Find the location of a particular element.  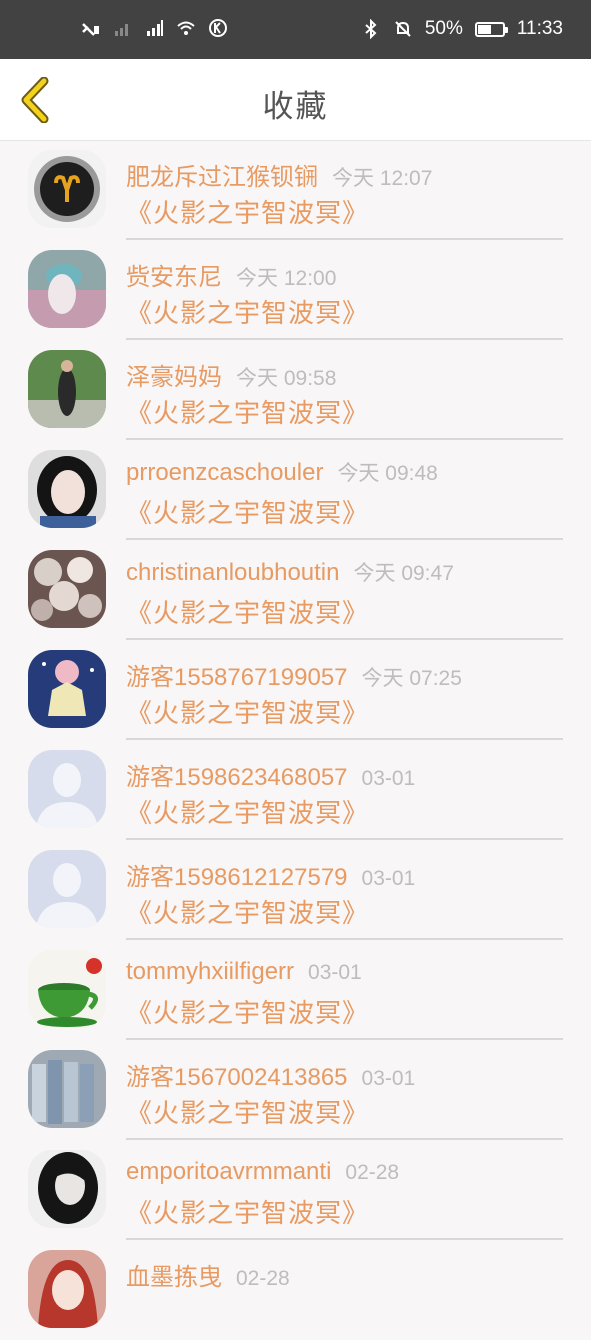

bluetooth-icon is located at coordinates (371, 29).